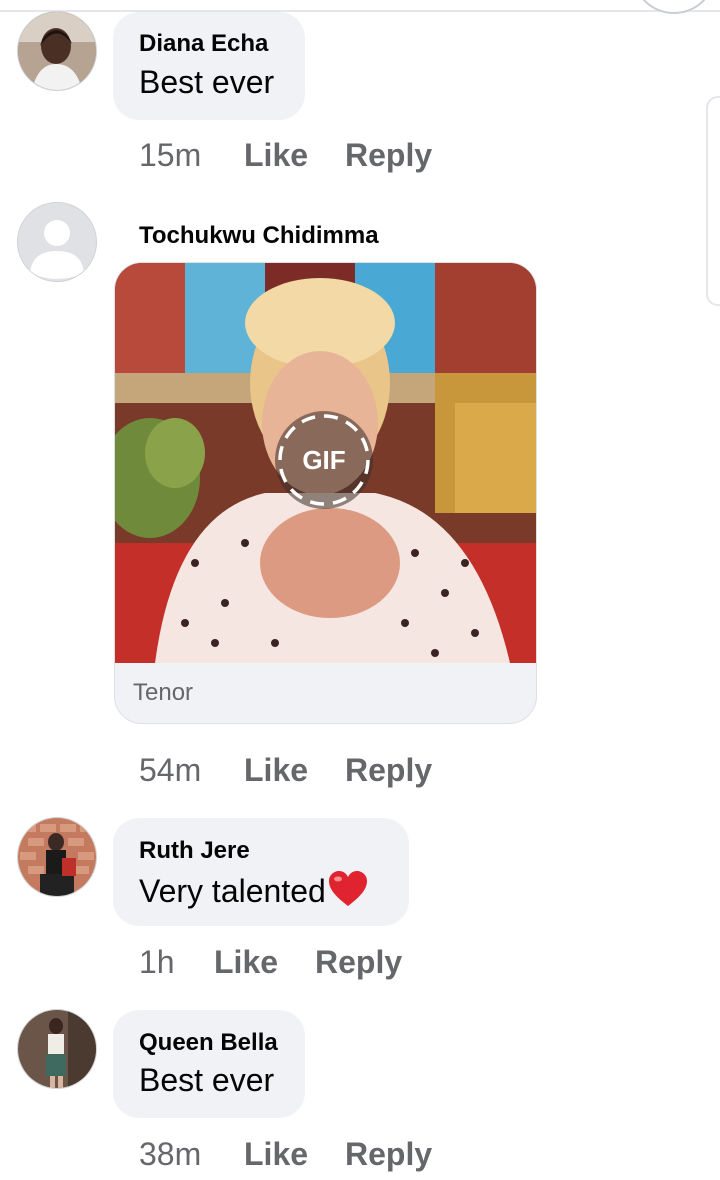  I want to click on avatar-tochukwu-chidimma, so click(57, 242).